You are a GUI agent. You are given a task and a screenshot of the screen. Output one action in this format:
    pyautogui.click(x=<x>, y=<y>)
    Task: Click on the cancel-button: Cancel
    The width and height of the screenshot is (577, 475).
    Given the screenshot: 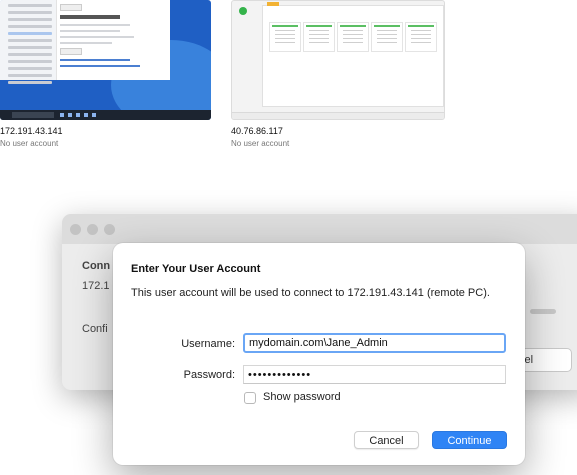 What is the action you would take?
    pyautogui.click(x=386, y=440)
    